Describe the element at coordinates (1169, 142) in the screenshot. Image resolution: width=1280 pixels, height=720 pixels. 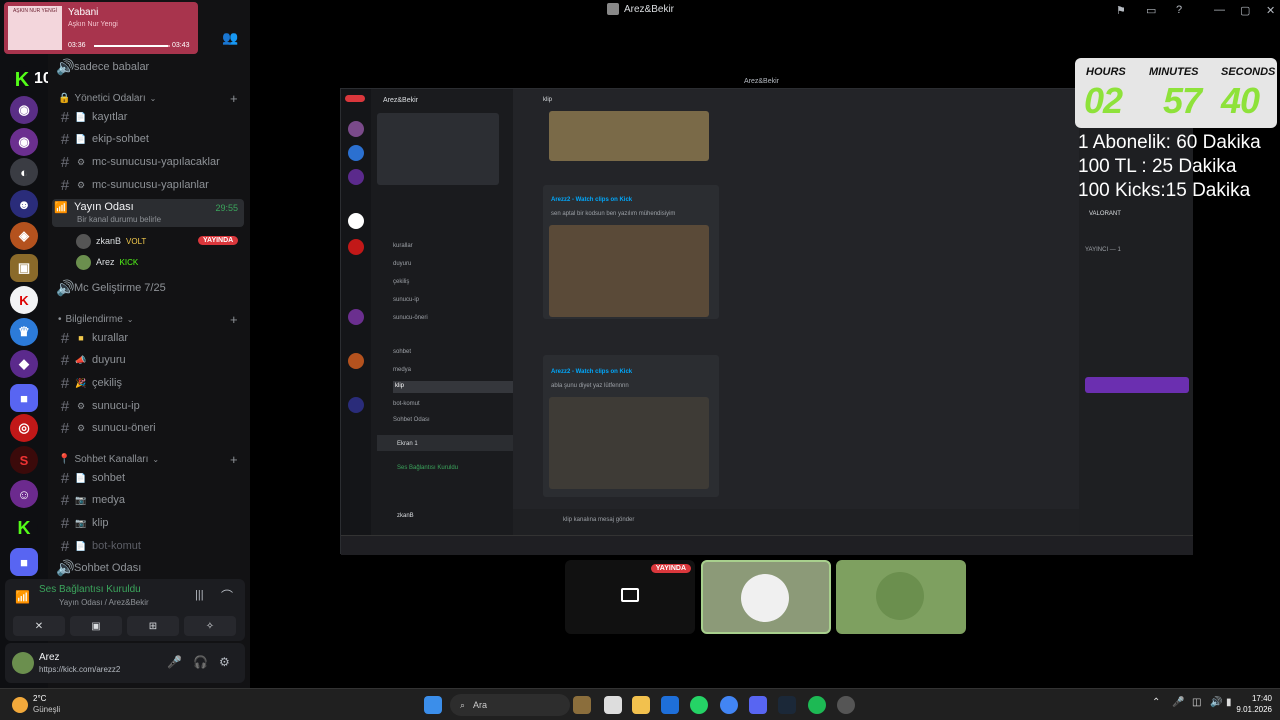
I see `sub-rule: 1 Abonelik: 60 Dakika` at that location.